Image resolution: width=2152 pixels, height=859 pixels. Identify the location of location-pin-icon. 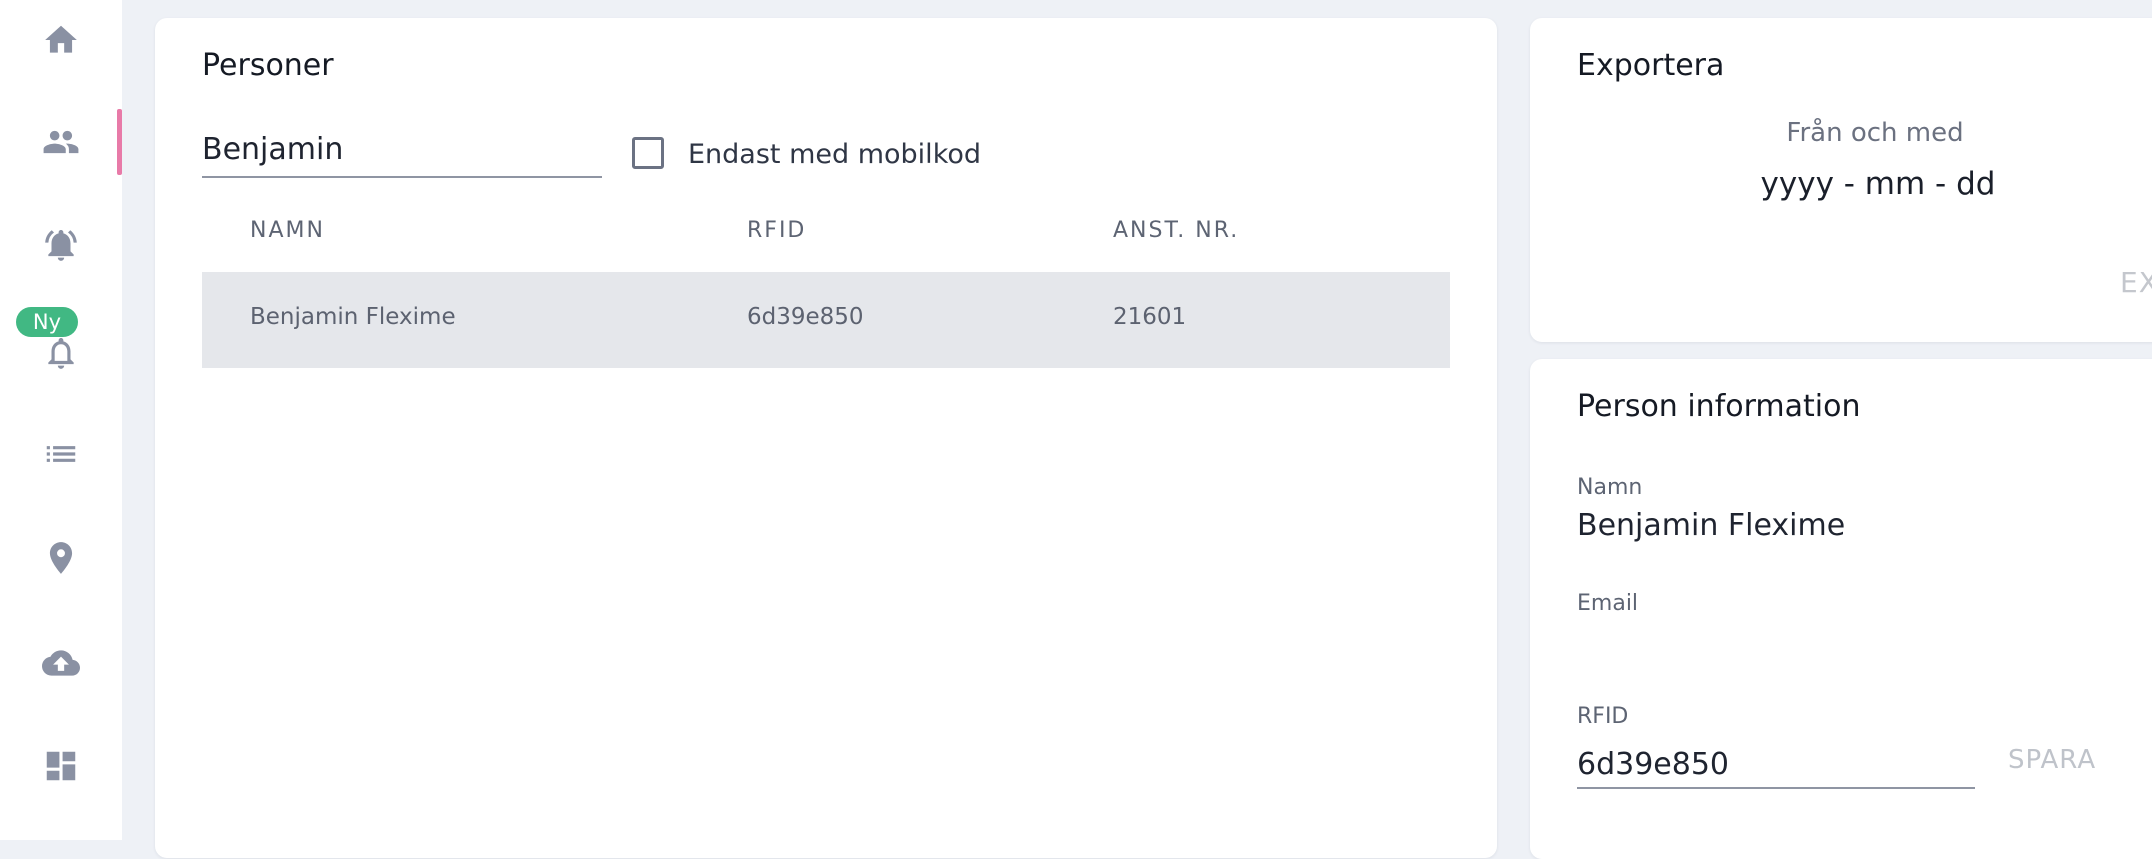
(61, 558).